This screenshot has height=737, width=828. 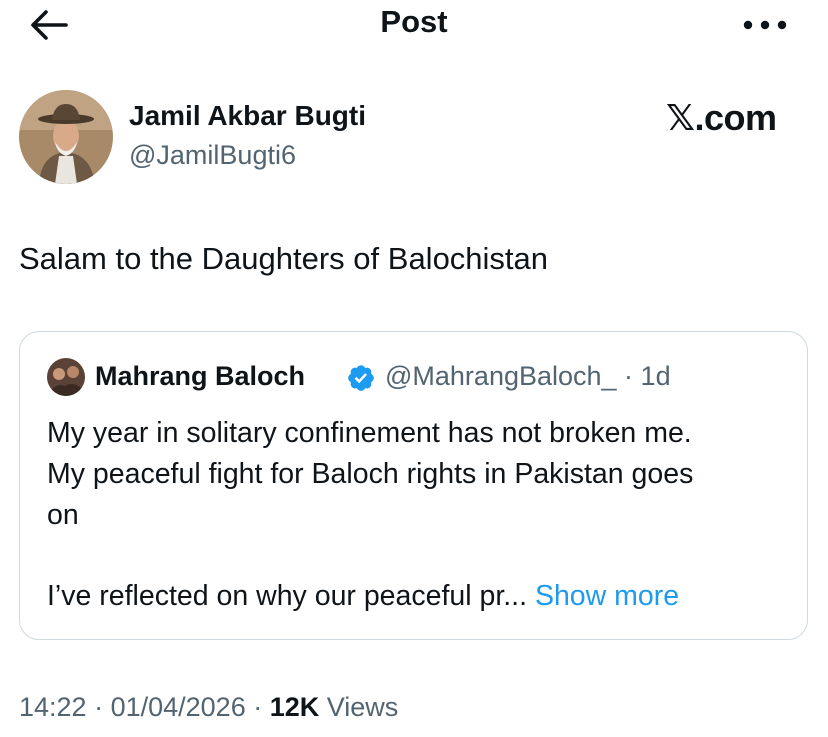 What do you see at coordinates (361, 378) in the screenshot?
I see `verified-badge-icon` at bounding box center [361, 378].